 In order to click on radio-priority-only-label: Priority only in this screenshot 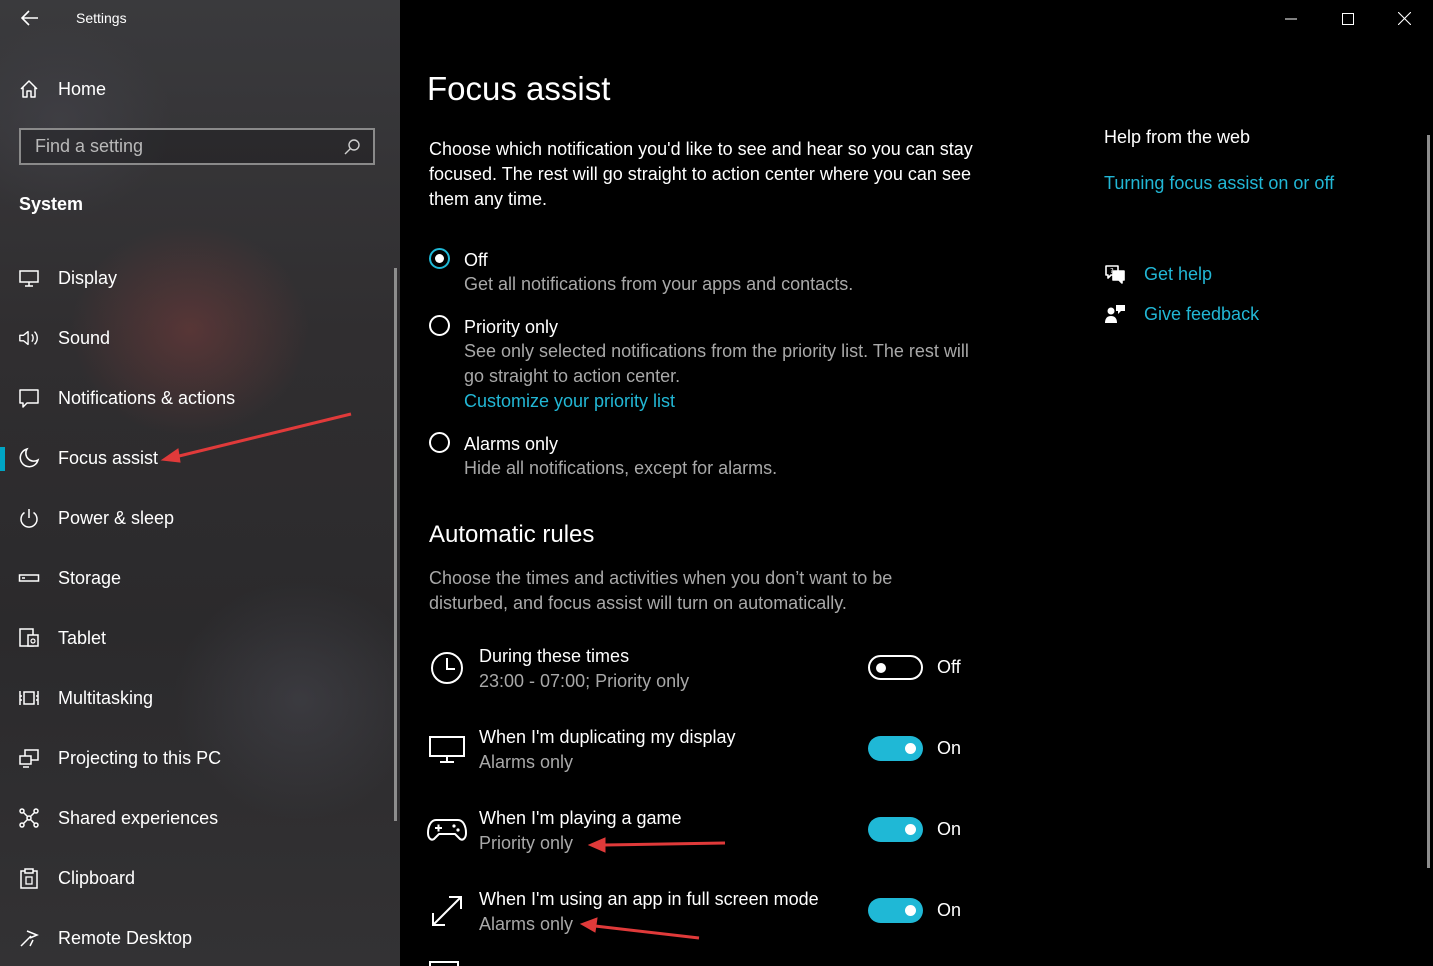, I will do `click(726, 327)`.